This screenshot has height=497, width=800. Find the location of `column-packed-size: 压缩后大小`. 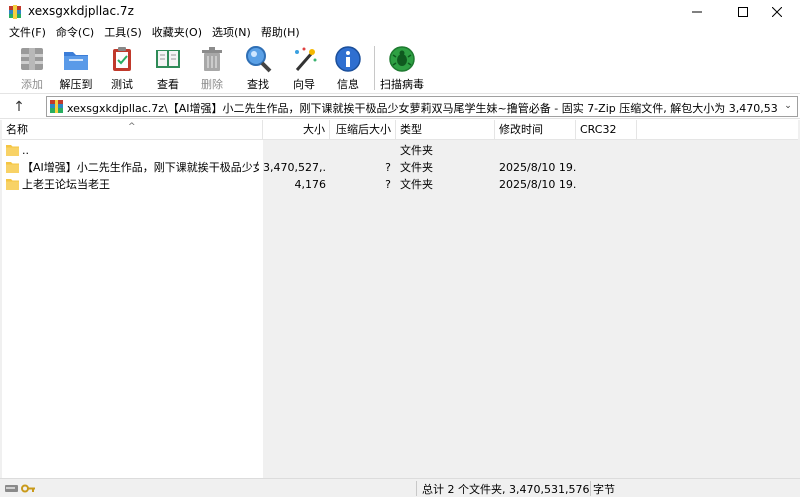

column-packed-size: 压缩后大小 is located at coordinates (363, 130).